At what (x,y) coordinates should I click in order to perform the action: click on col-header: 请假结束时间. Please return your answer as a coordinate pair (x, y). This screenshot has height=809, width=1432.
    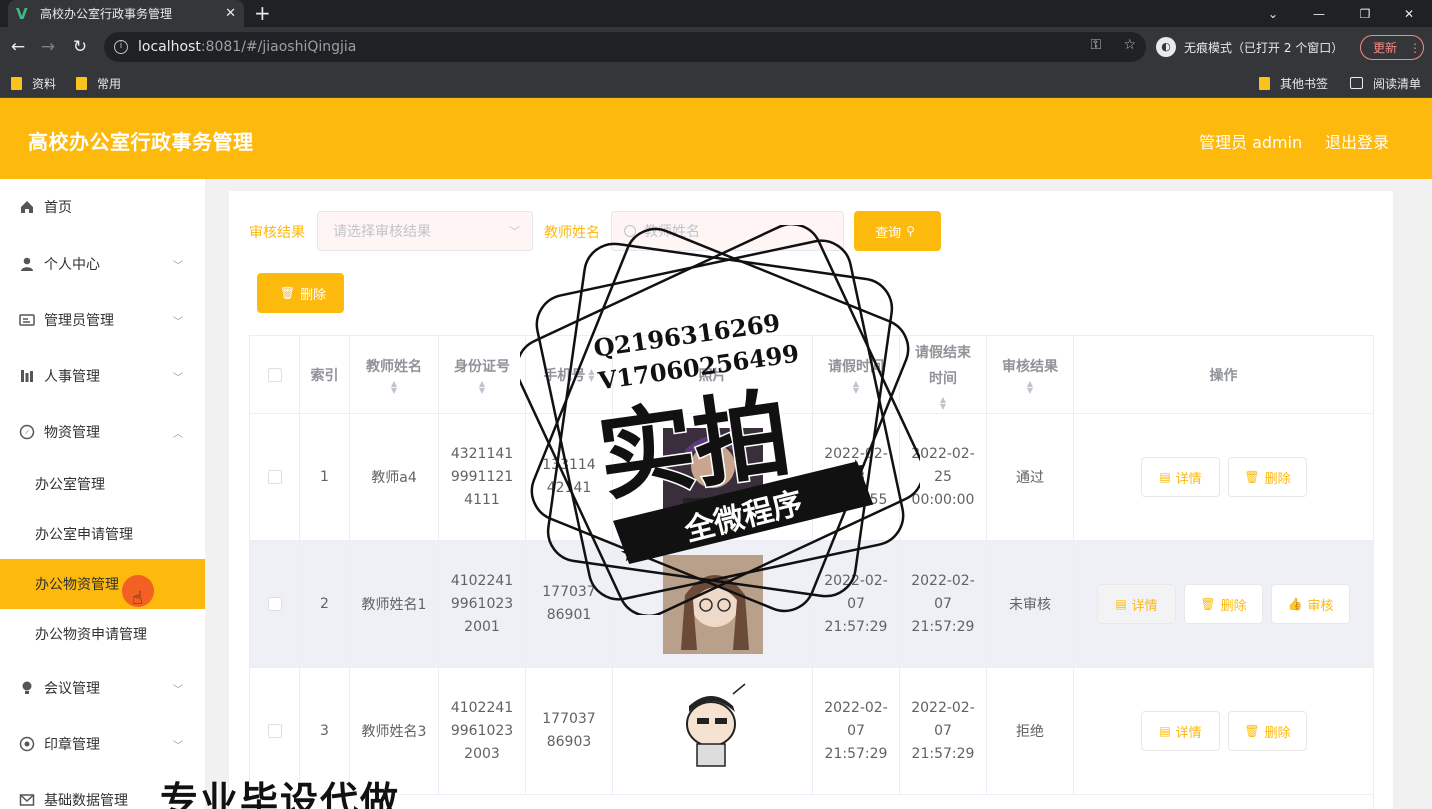
    Looking at the image, I should click on (943, 365).